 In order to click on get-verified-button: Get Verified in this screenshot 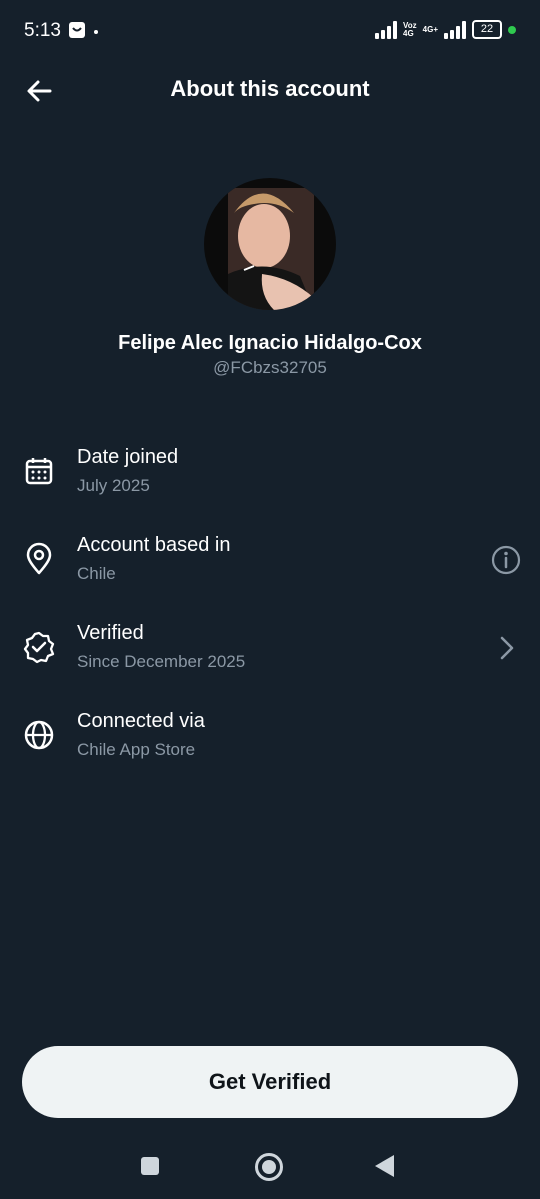, I will do `click(270, 1082)`.